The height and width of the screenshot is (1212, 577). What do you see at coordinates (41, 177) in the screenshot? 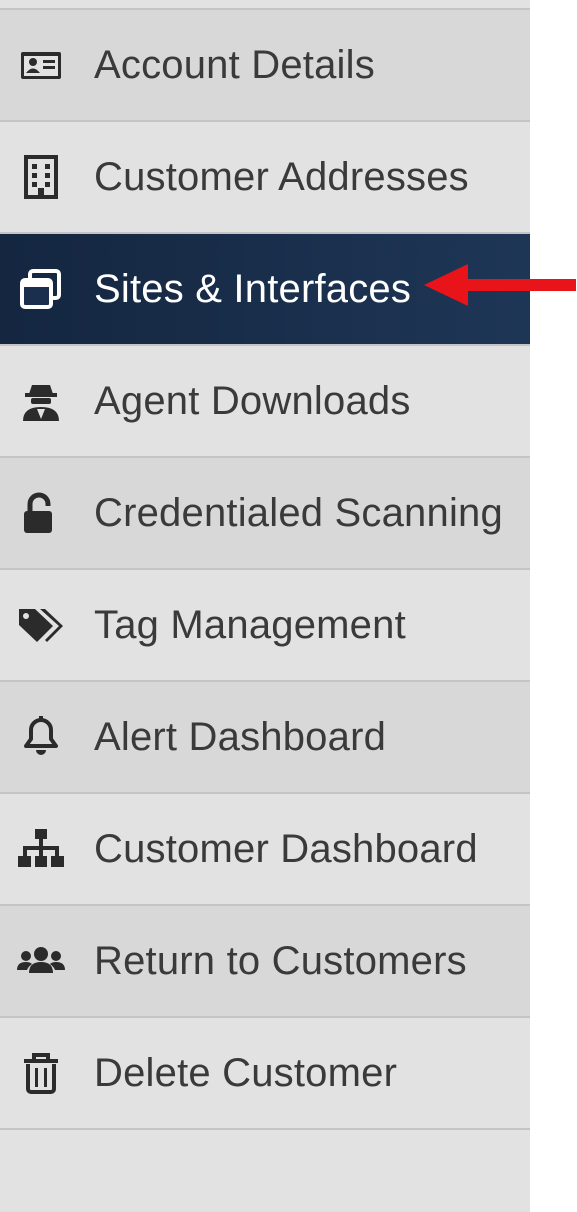
I see `building-icon` at bounding box center [41, 177].